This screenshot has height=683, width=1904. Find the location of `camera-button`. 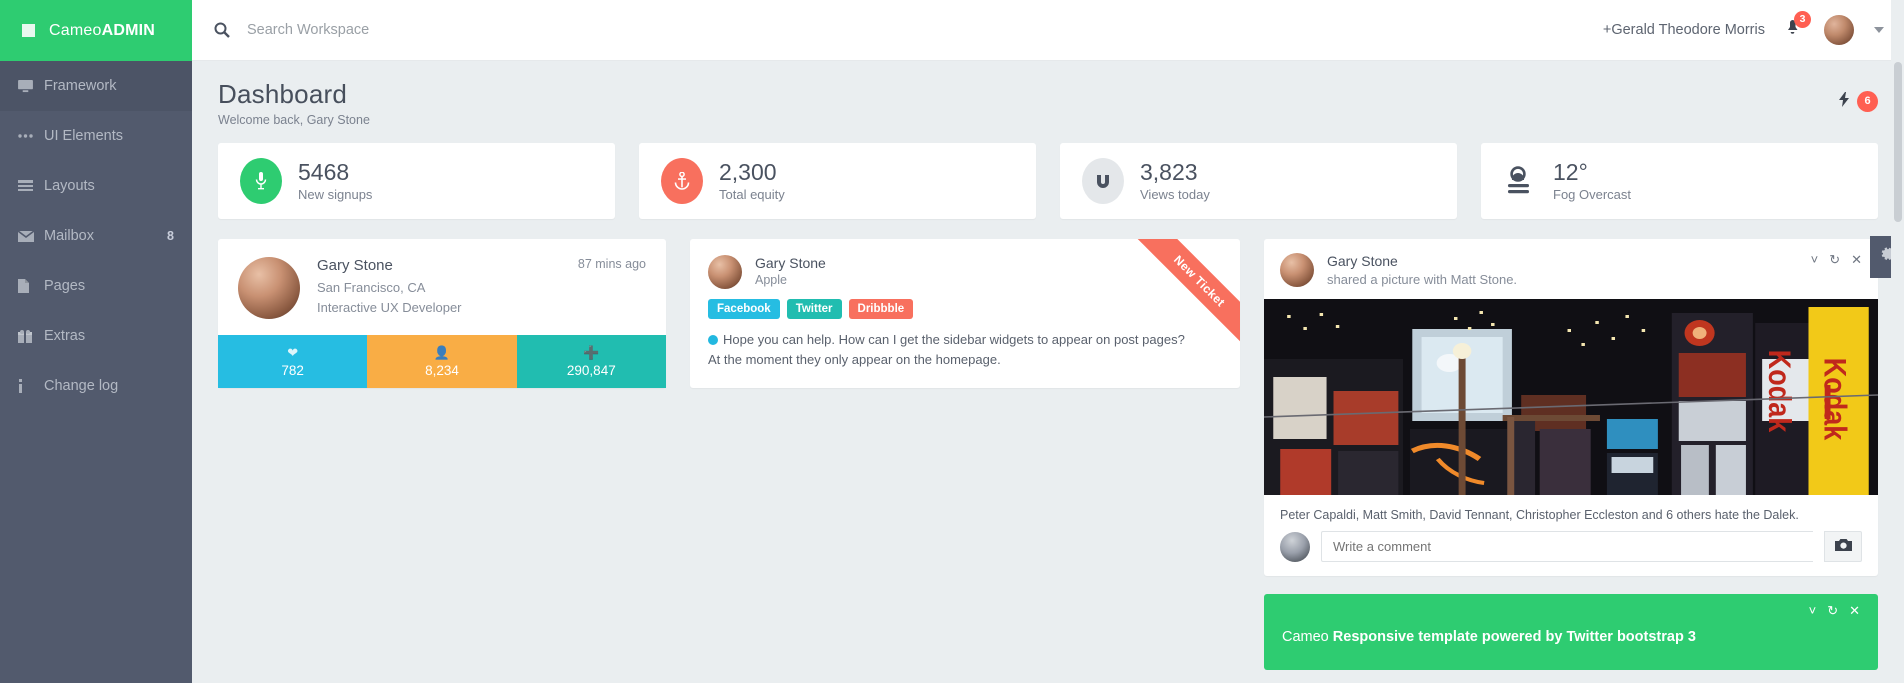

camera-button is located at coordinates (1843, 546).